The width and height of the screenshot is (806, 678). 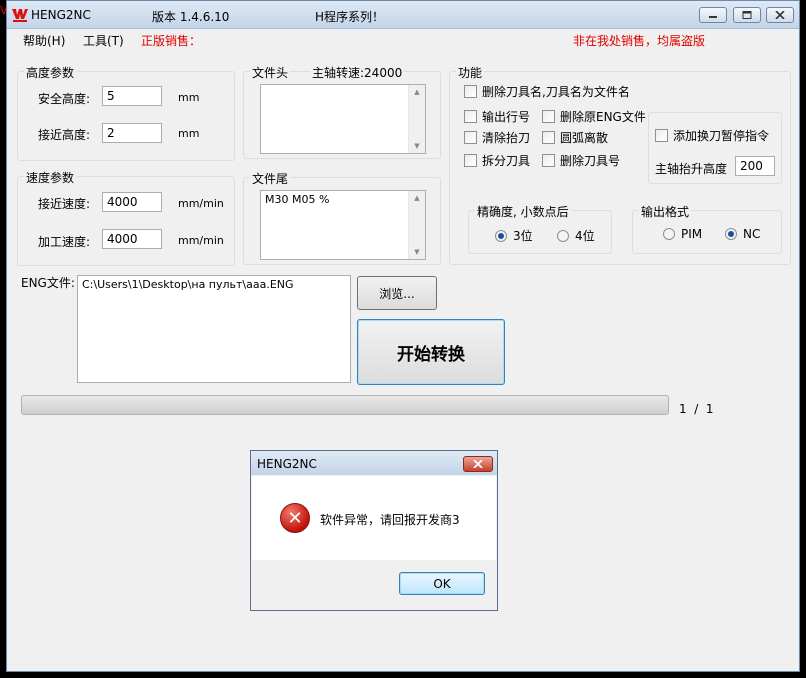 What do you see at coordinates (431, 352) in the screenshot?
I see `start-convert-button: 开始转换` at bounding box center [431, 352].